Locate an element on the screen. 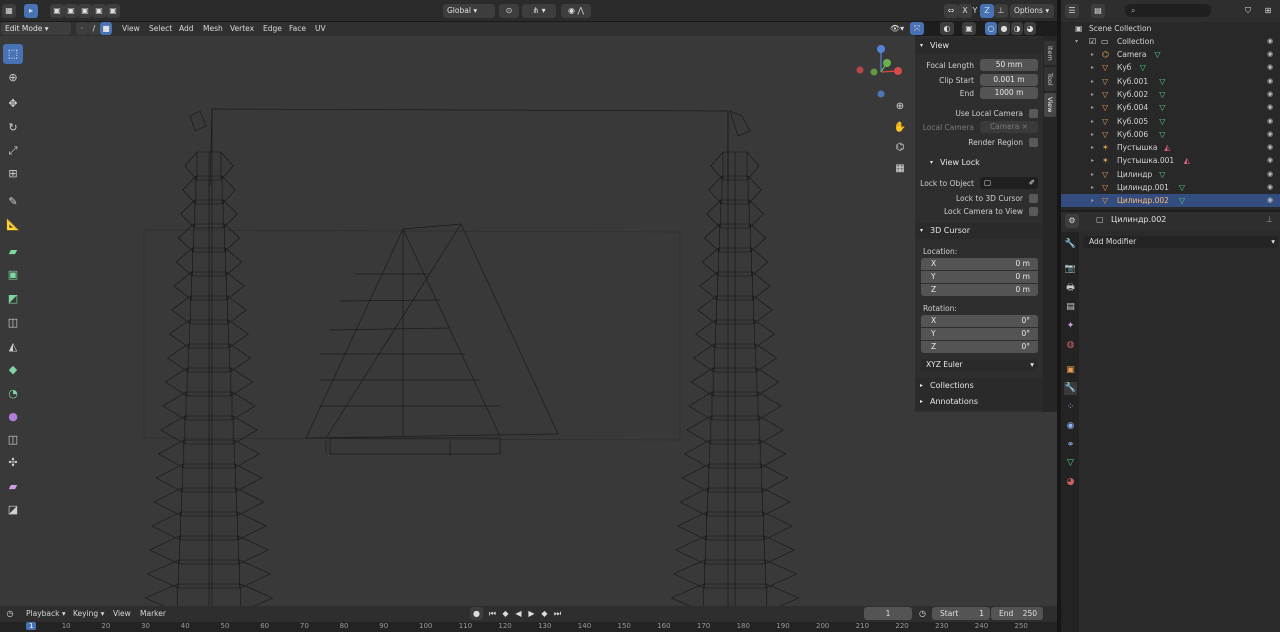 This screenshot has width=1280, height=632. poly-build-tool-icon: ◆ is located at coordinates (13, 370).